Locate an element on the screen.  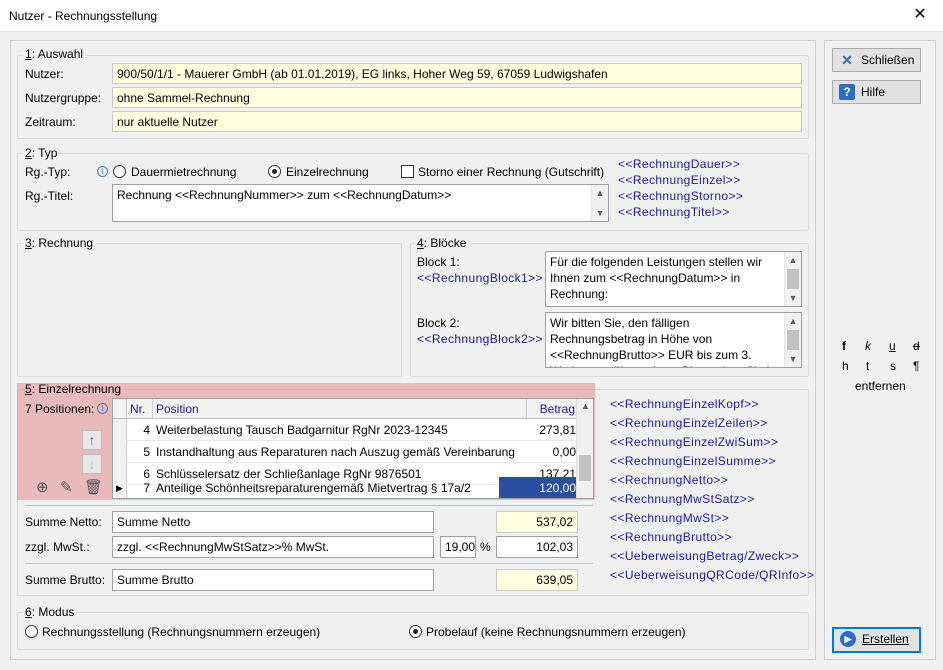
placeholder-rechnungstorno: <<RechnungStorno>> is located at coordinates (680, 196).